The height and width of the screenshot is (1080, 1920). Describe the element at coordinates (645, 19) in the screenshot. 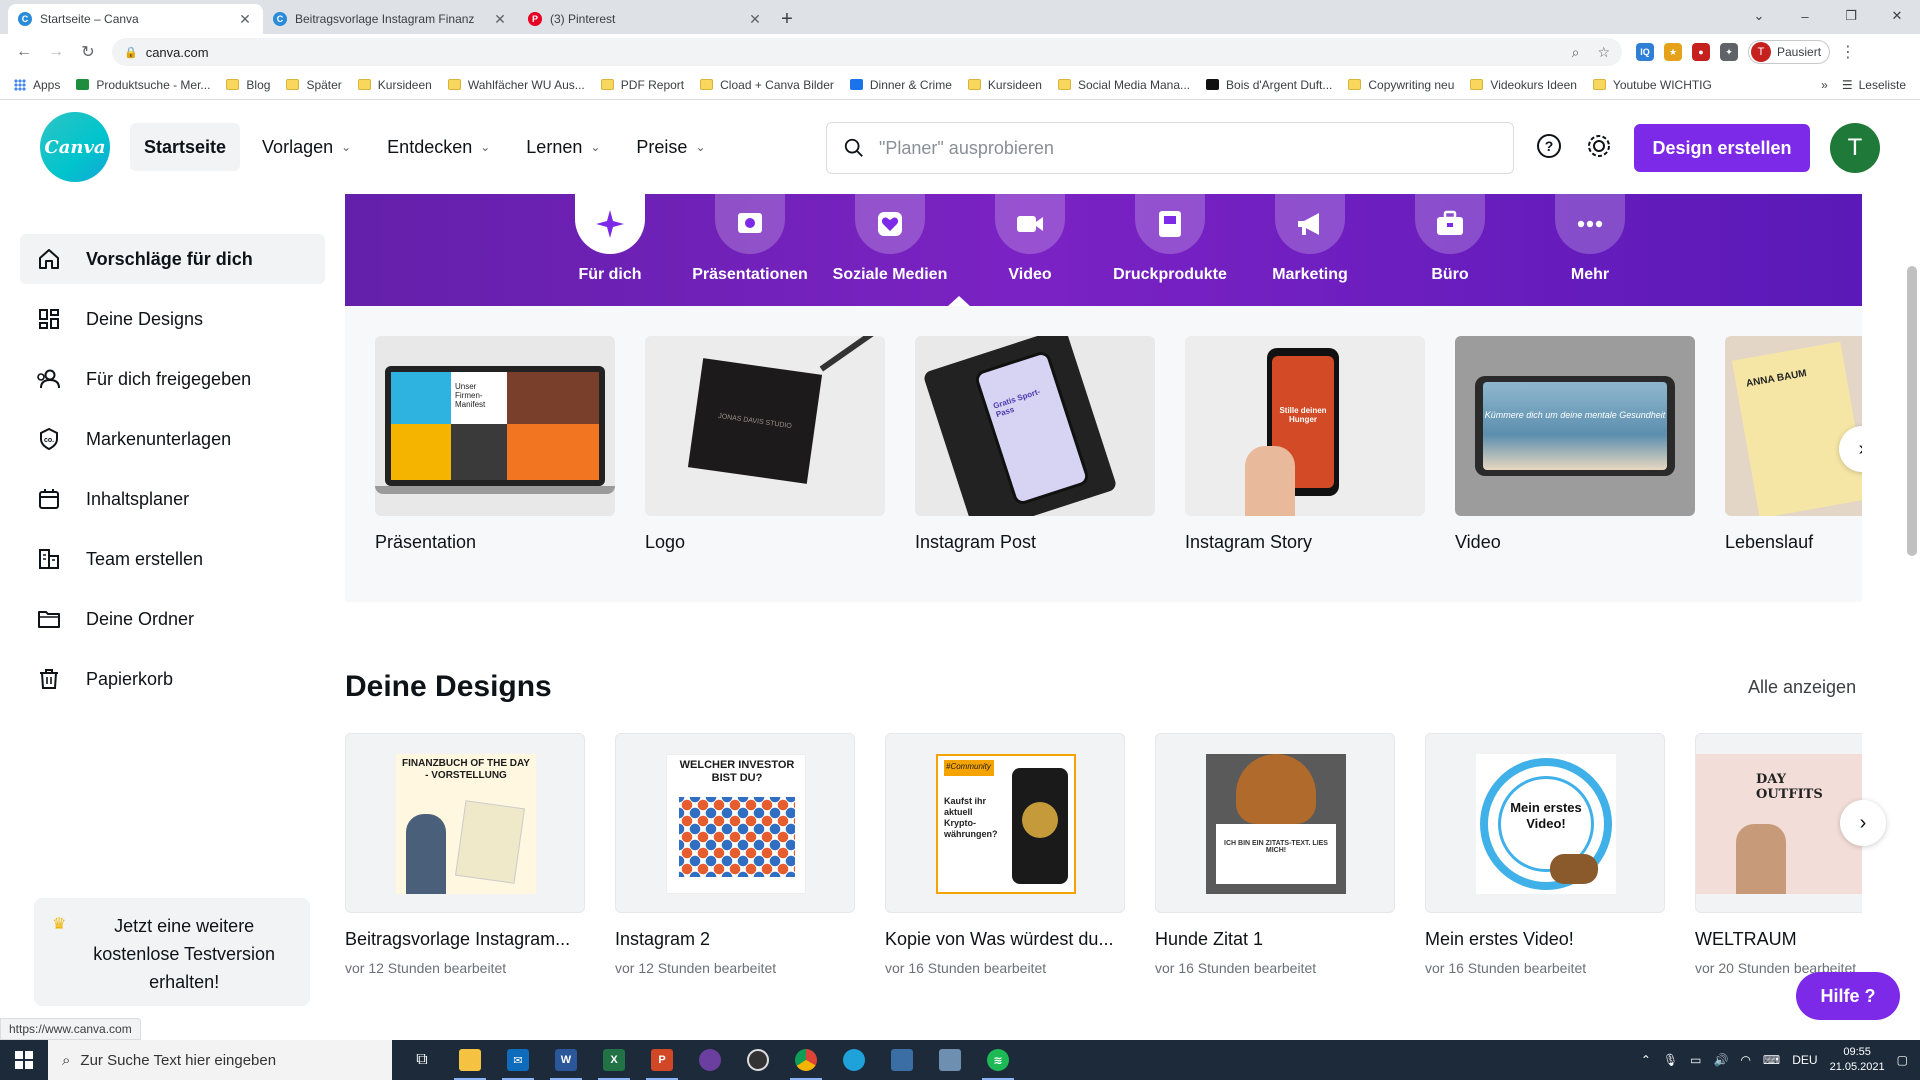

I see `browser-tab-pinterest: P (3) Pinterest ✕` at that location.